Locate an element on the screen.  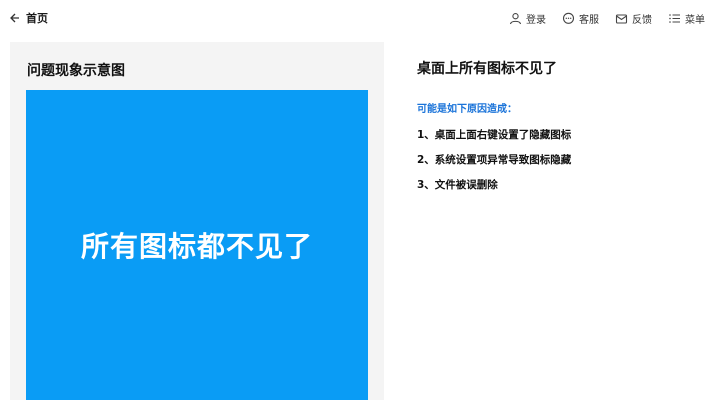
chat-icon is located at coordinates (568, 18).